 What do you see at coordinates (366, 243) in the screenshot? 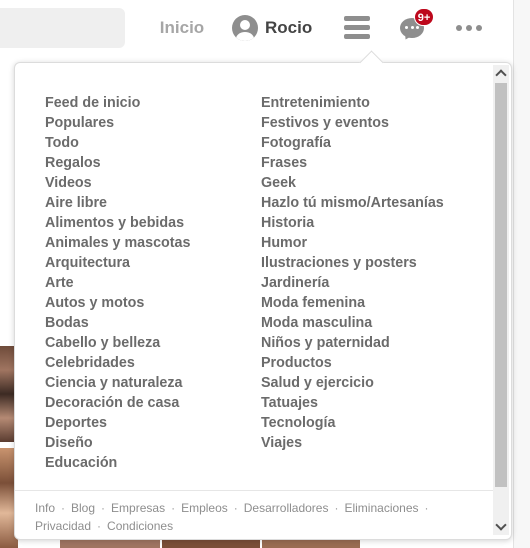
I see `category-link: Humor` at bounding box center [366, 243].